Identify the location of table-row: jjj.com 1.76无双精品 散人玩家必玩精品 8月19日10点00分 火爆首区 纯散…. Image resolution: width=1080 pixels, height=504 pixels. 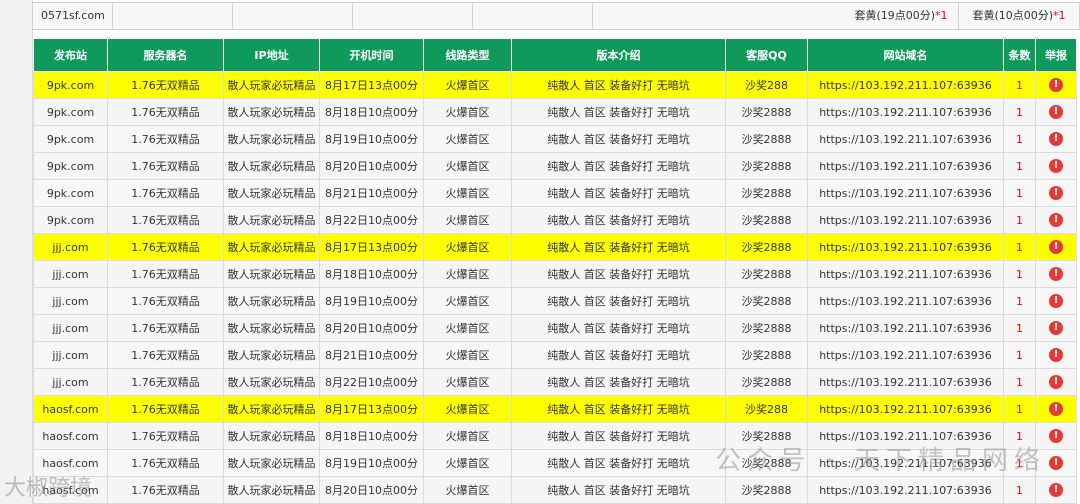
(555, 301).